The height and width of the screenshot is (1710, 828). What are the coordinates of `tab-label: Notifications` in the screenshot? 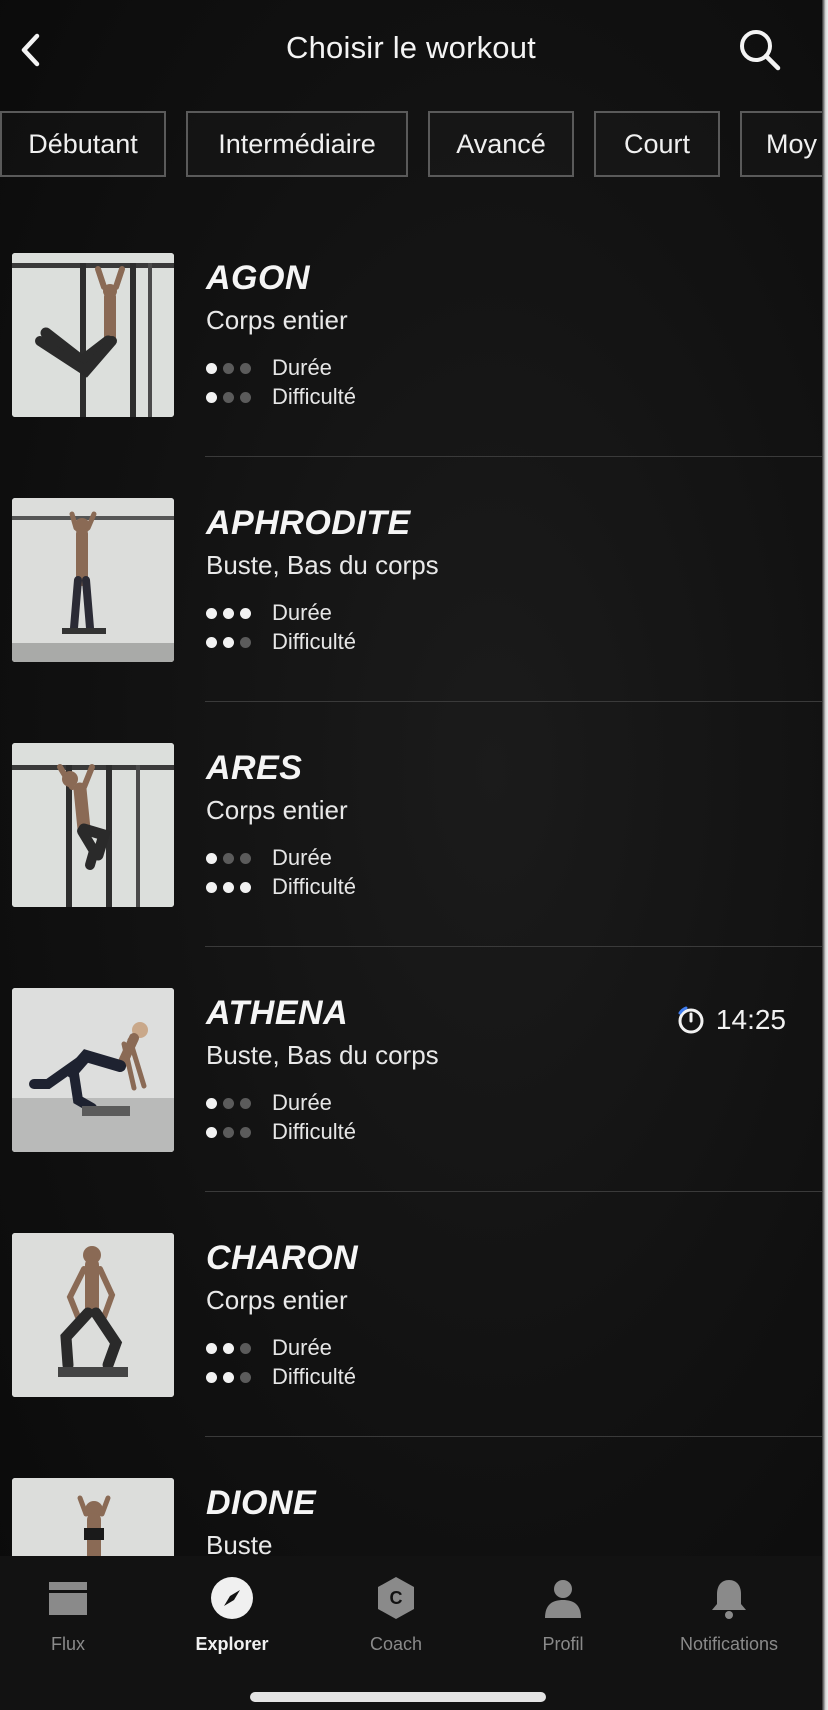 It's located at (729, 1644).